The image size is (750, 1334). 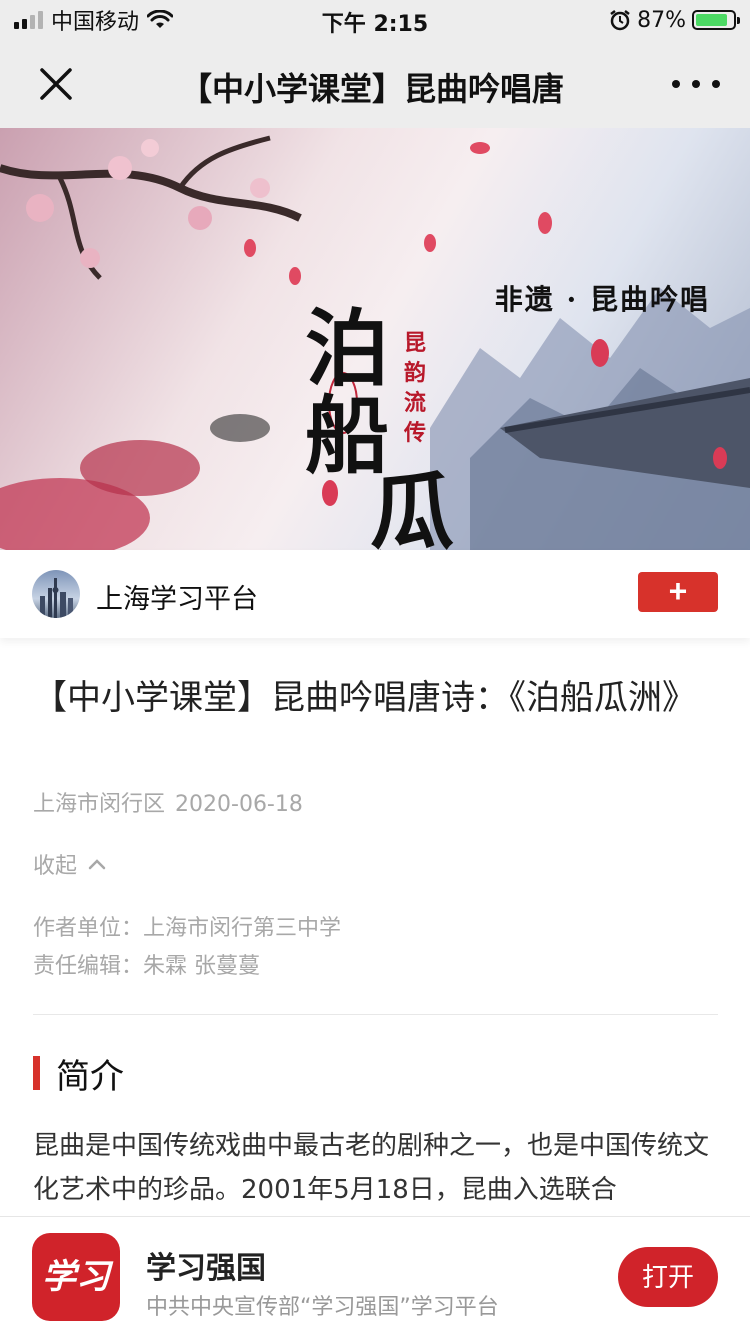 I want to click on status-bar: 中国移动 下午 2:15 87%, so click(x=375, y=20).